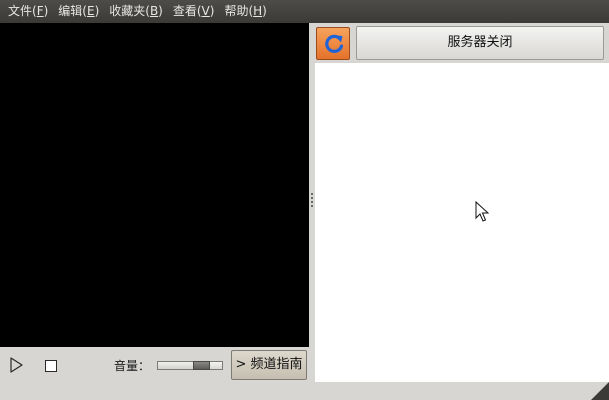 Image resolution: width=609 pixels, height=400 pixels. Describe the element at coordinates (28, 11) in the screenshot. I see `menu-file: 文件(F)` at that location.